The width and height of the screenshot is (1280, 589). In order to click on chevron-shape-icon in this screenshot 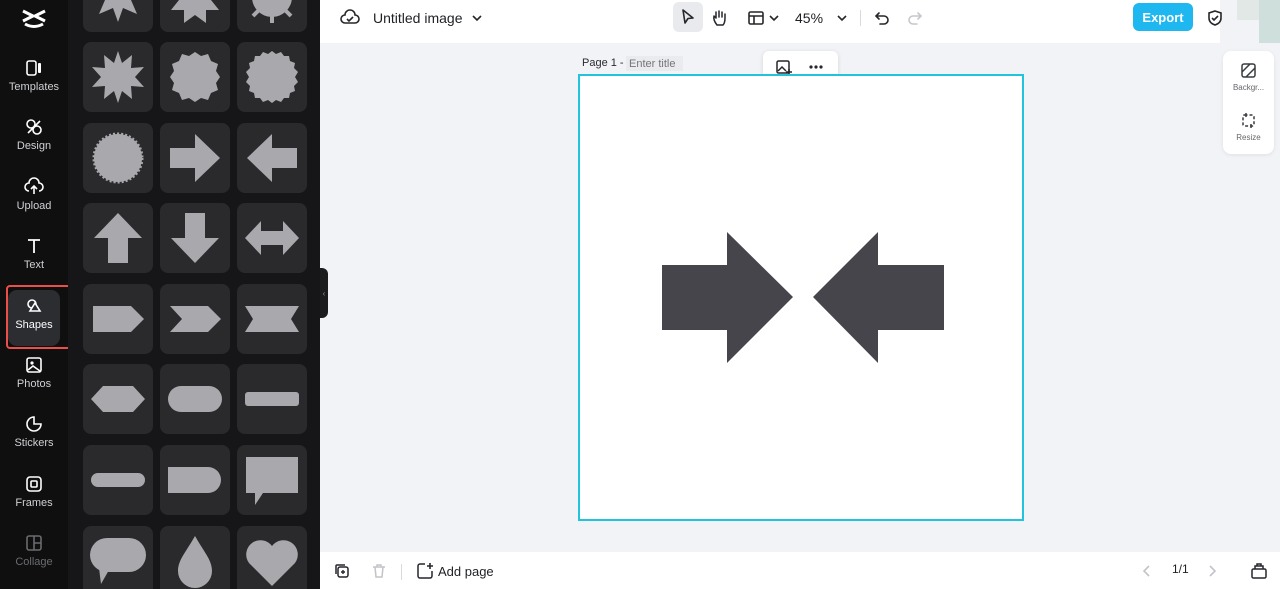, I will do `click(195, 319)`.